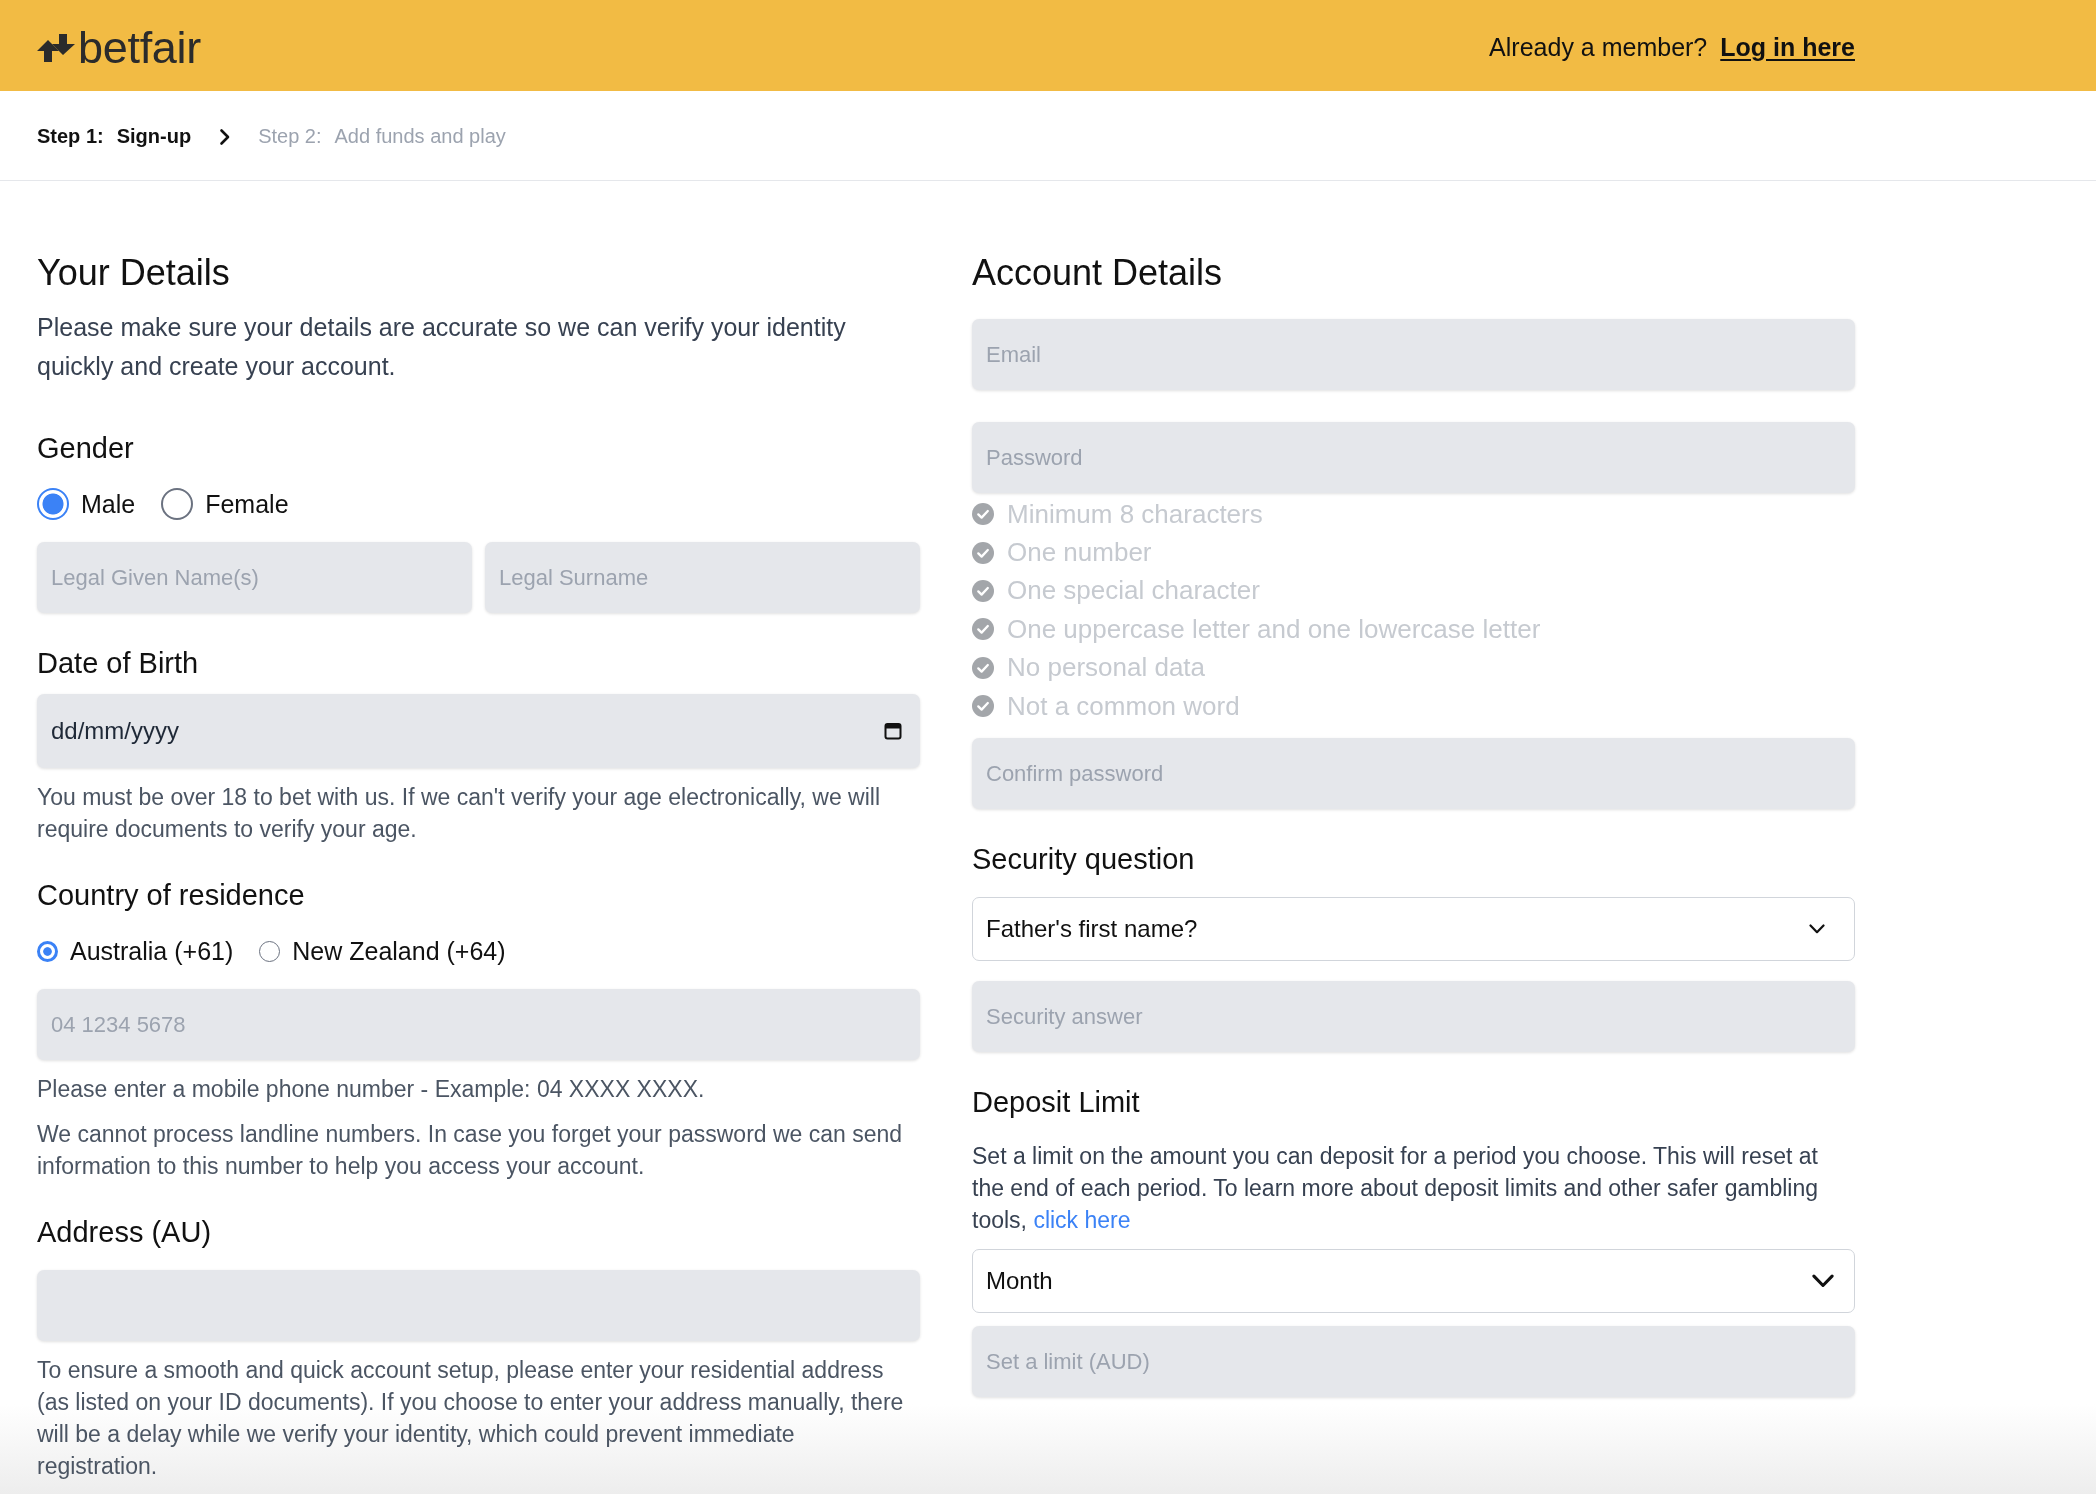 The width and height of the screenshot is (2096, 1494). What do you see at coordinates (1413, 774) in the screenshot?
I see `confirm-password-input: Confirm password` at bounding box center [1413, 774].